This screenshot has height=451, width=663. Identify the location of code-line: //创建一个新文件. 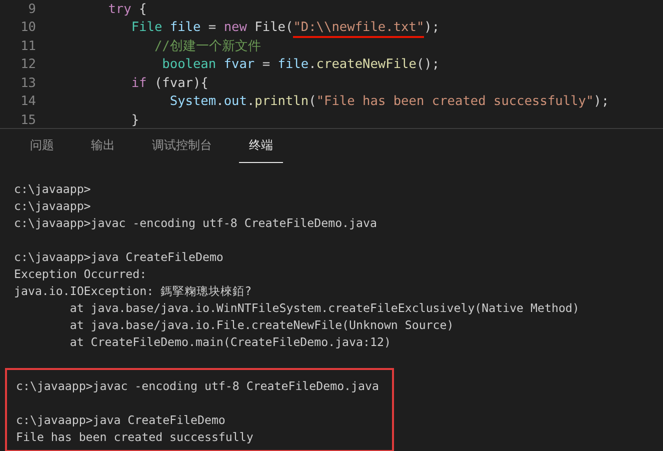
(207, 46).